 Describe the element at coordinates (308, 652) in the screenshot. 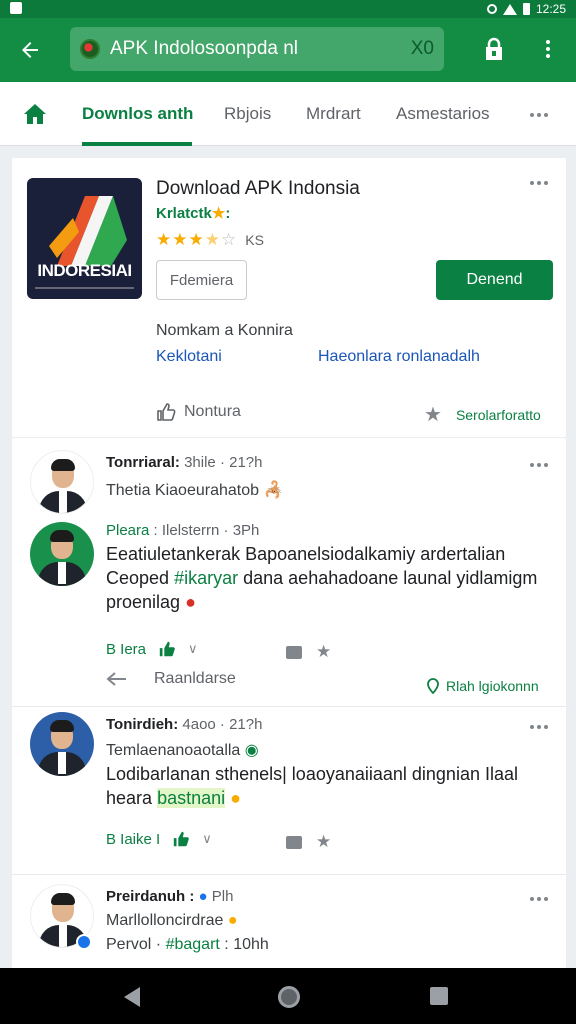

I see `post-tools: ★` at that location.